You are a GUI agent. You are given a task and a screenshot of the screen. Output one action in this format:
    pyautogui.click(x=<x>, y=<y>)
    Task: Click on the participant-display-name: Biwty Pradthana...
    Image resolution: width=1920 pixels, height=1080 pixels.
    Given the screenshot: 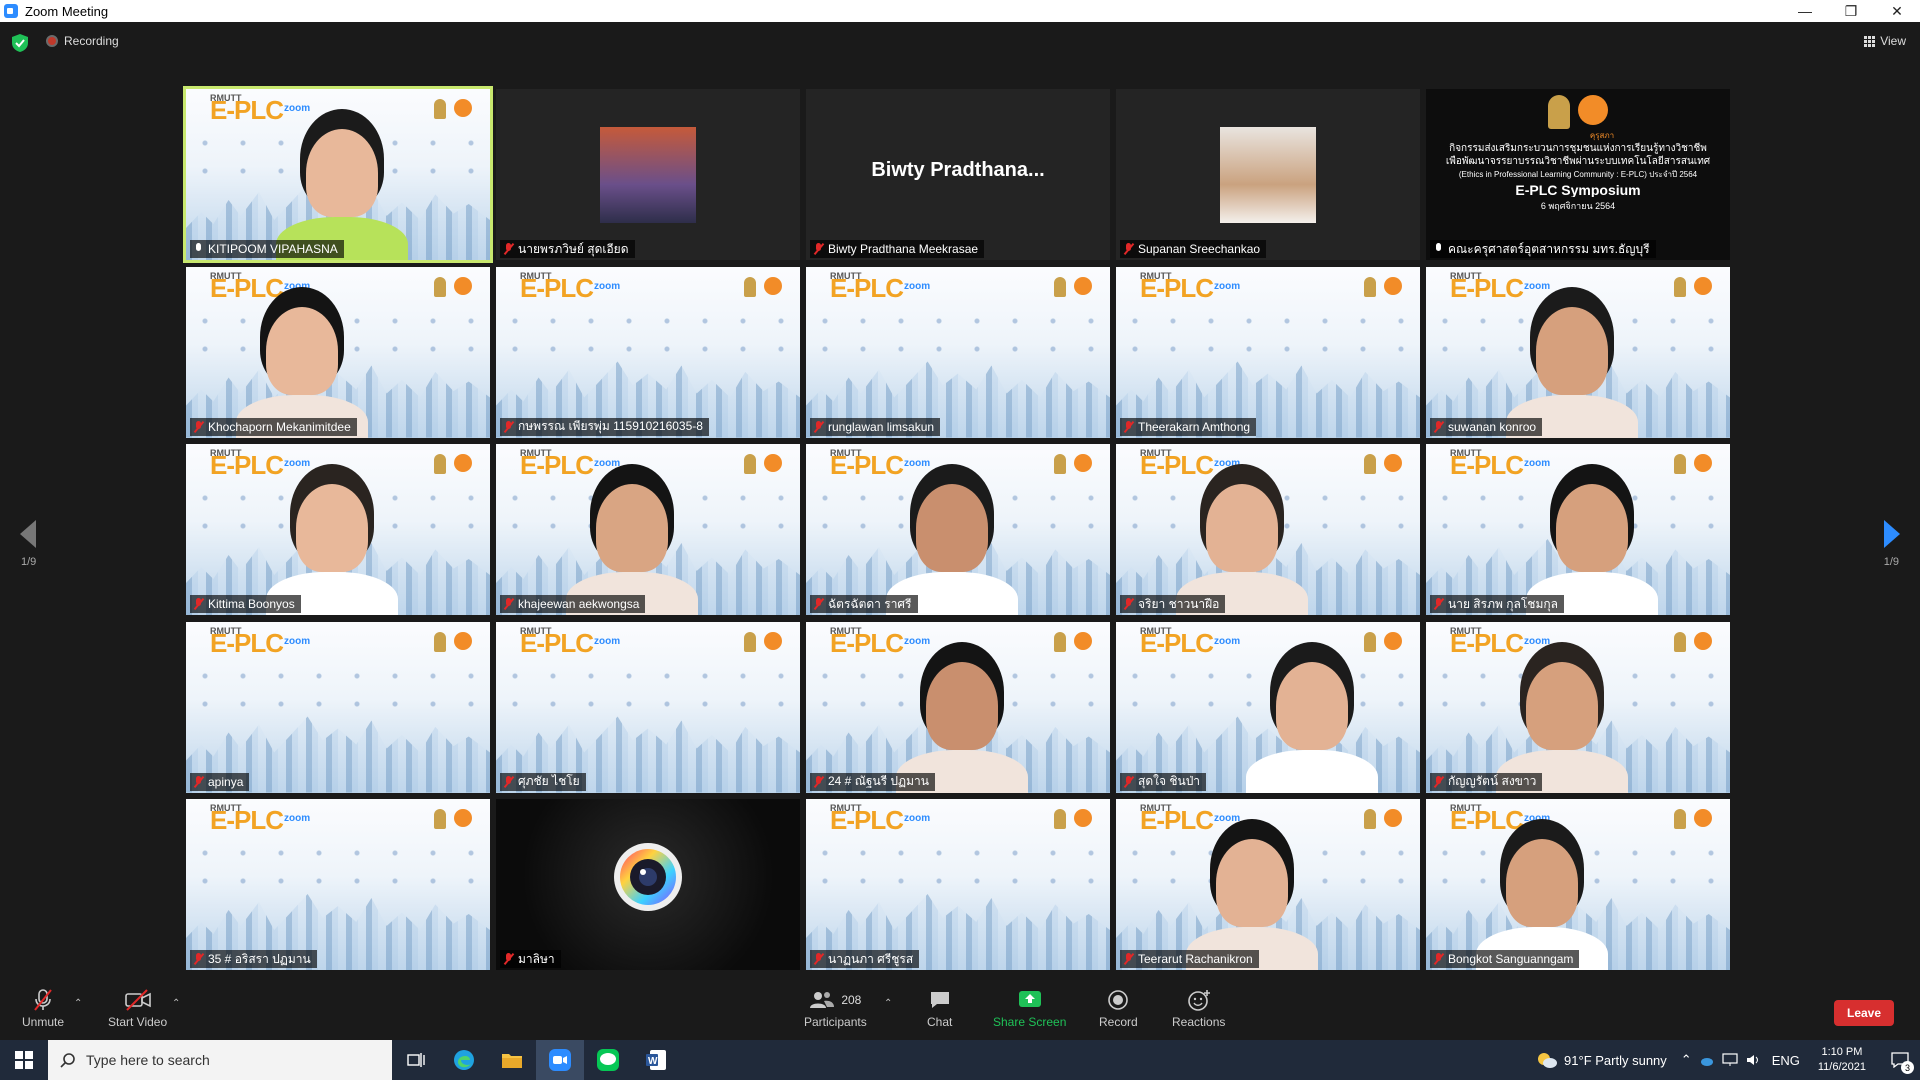 What is the action you would take?
    pyautogui.click(x=958, y=170)
    